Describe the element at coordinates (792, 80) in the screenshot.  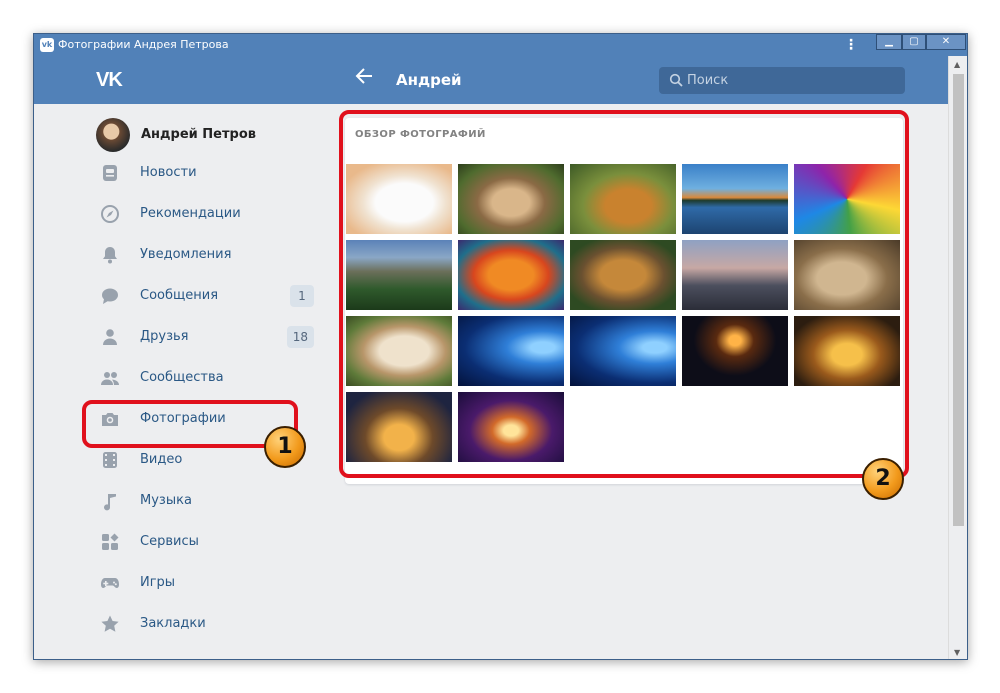
I see `search-input` at that location.